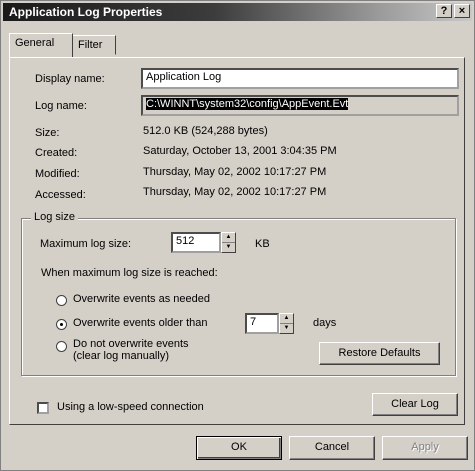  Describe the element at coordinates (54, 217) in the screenshot. I see `log-size-group-label: Log size` at that location.